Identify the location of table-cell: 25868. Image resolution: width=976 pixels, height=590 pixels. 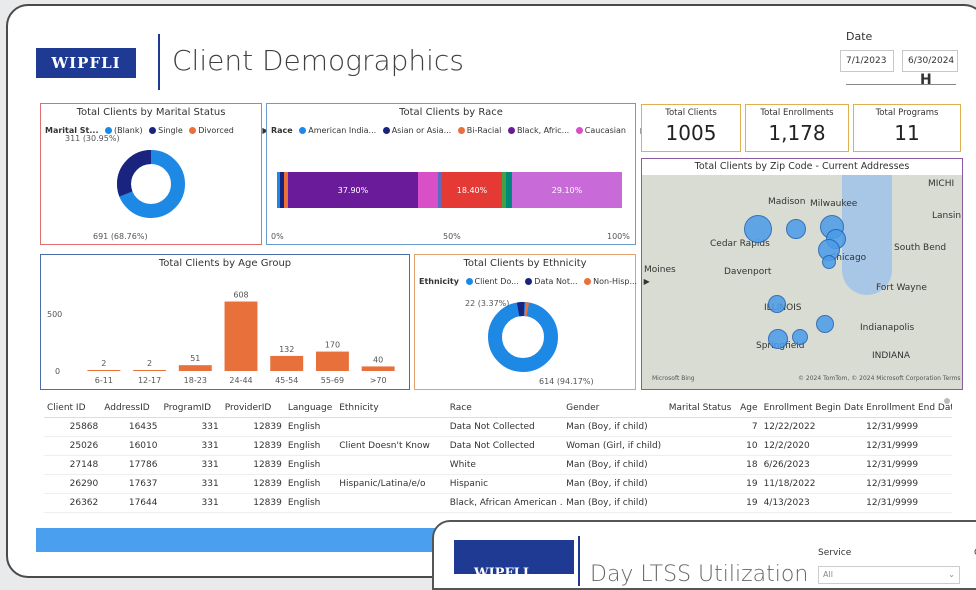
(84, 427).